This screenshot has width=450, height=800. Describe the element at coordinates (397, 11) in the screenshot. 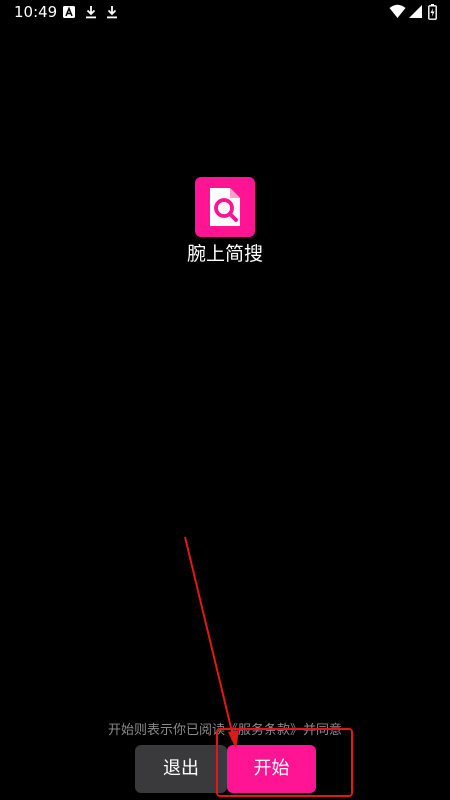

I see `wifi-icon` at that location.